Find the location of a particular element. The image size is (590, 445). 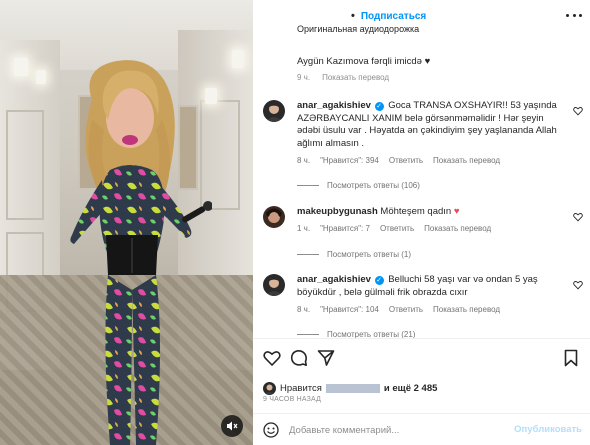

redacted-username is located at coordinates (352, 388).